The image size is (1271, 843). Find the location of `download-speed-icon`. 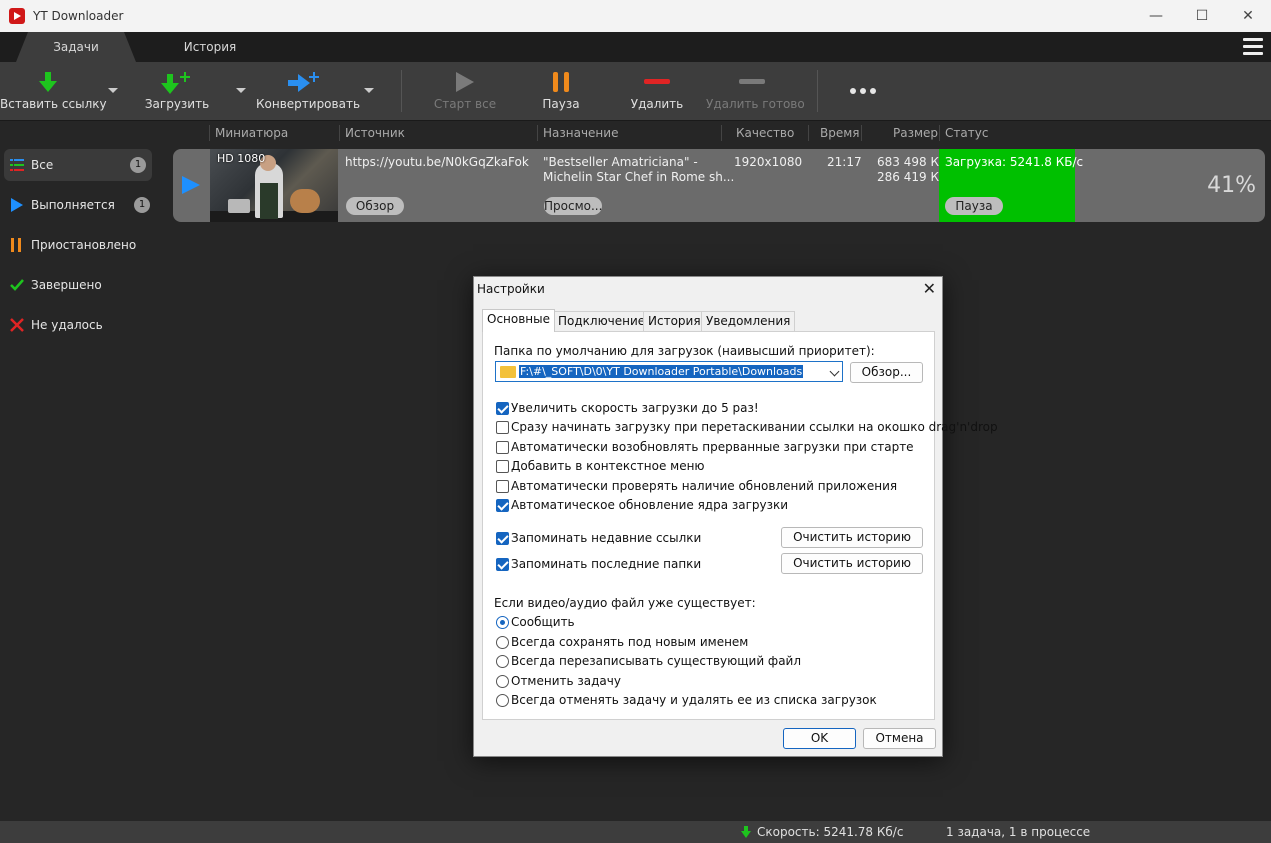

download-speed-icon is located at coordinates (746, 832).